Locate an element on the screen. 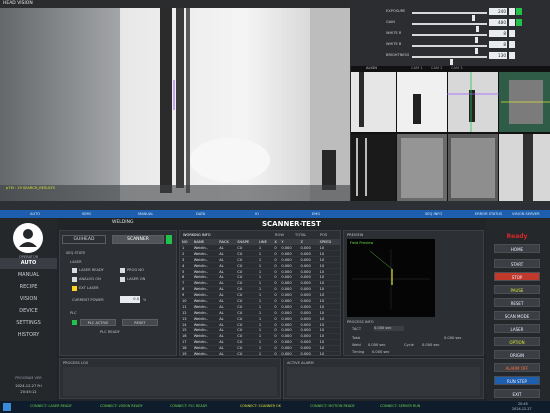 The width and height of the screenshot is (550, 413). table-sub: POS is located at coordinates (324, 235).